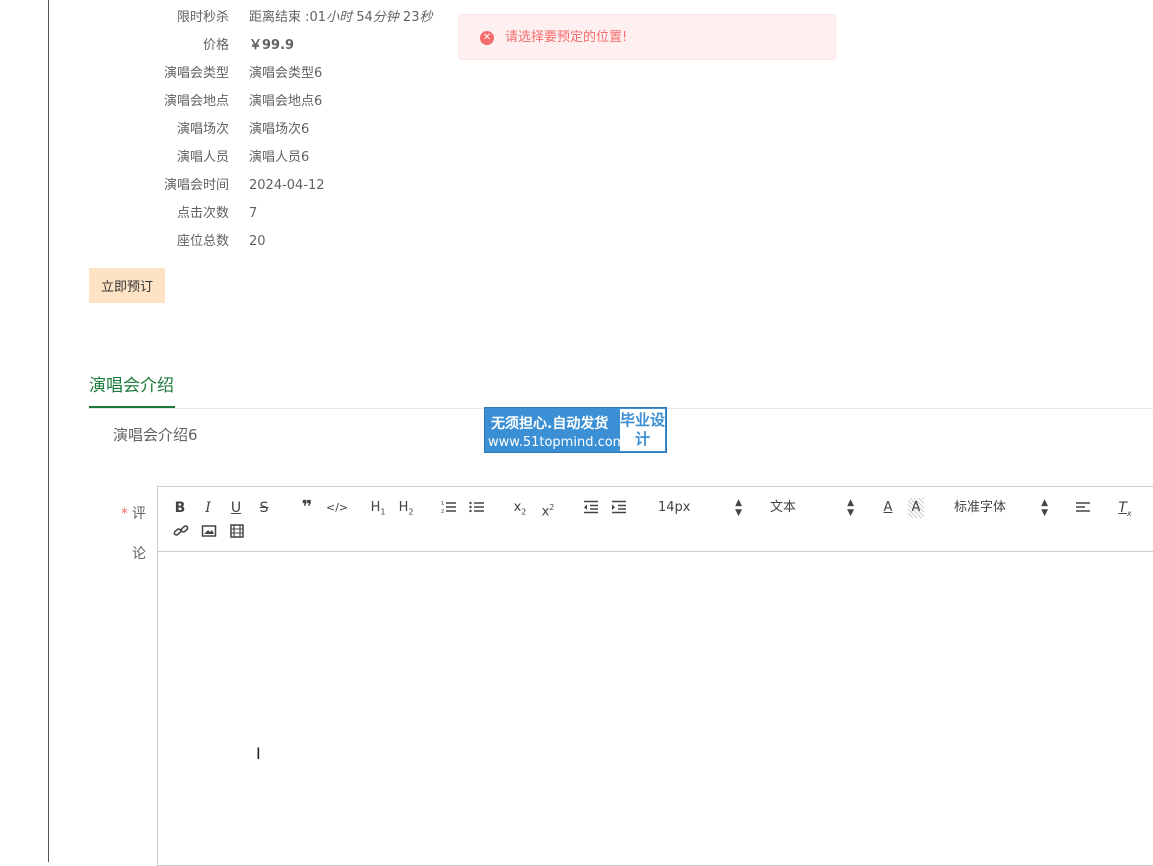 The image size is (1153, 866). Describe the element at coordinates (1125, 508) in the screenshot. I see `clean-format-button: Tx` at that location.